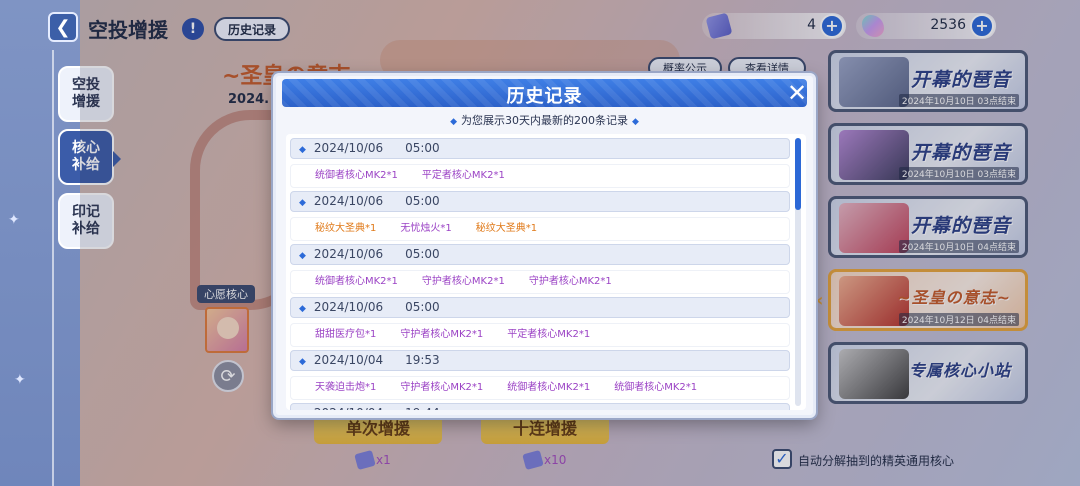 Image resolution: width=1080 pixels, height=486 pixels. What do you see at coordinates (540, 360) in the screenshot?
I see `record-date-row: ◆ 2024/10/04 19:53` at bounding box center [540, 360].